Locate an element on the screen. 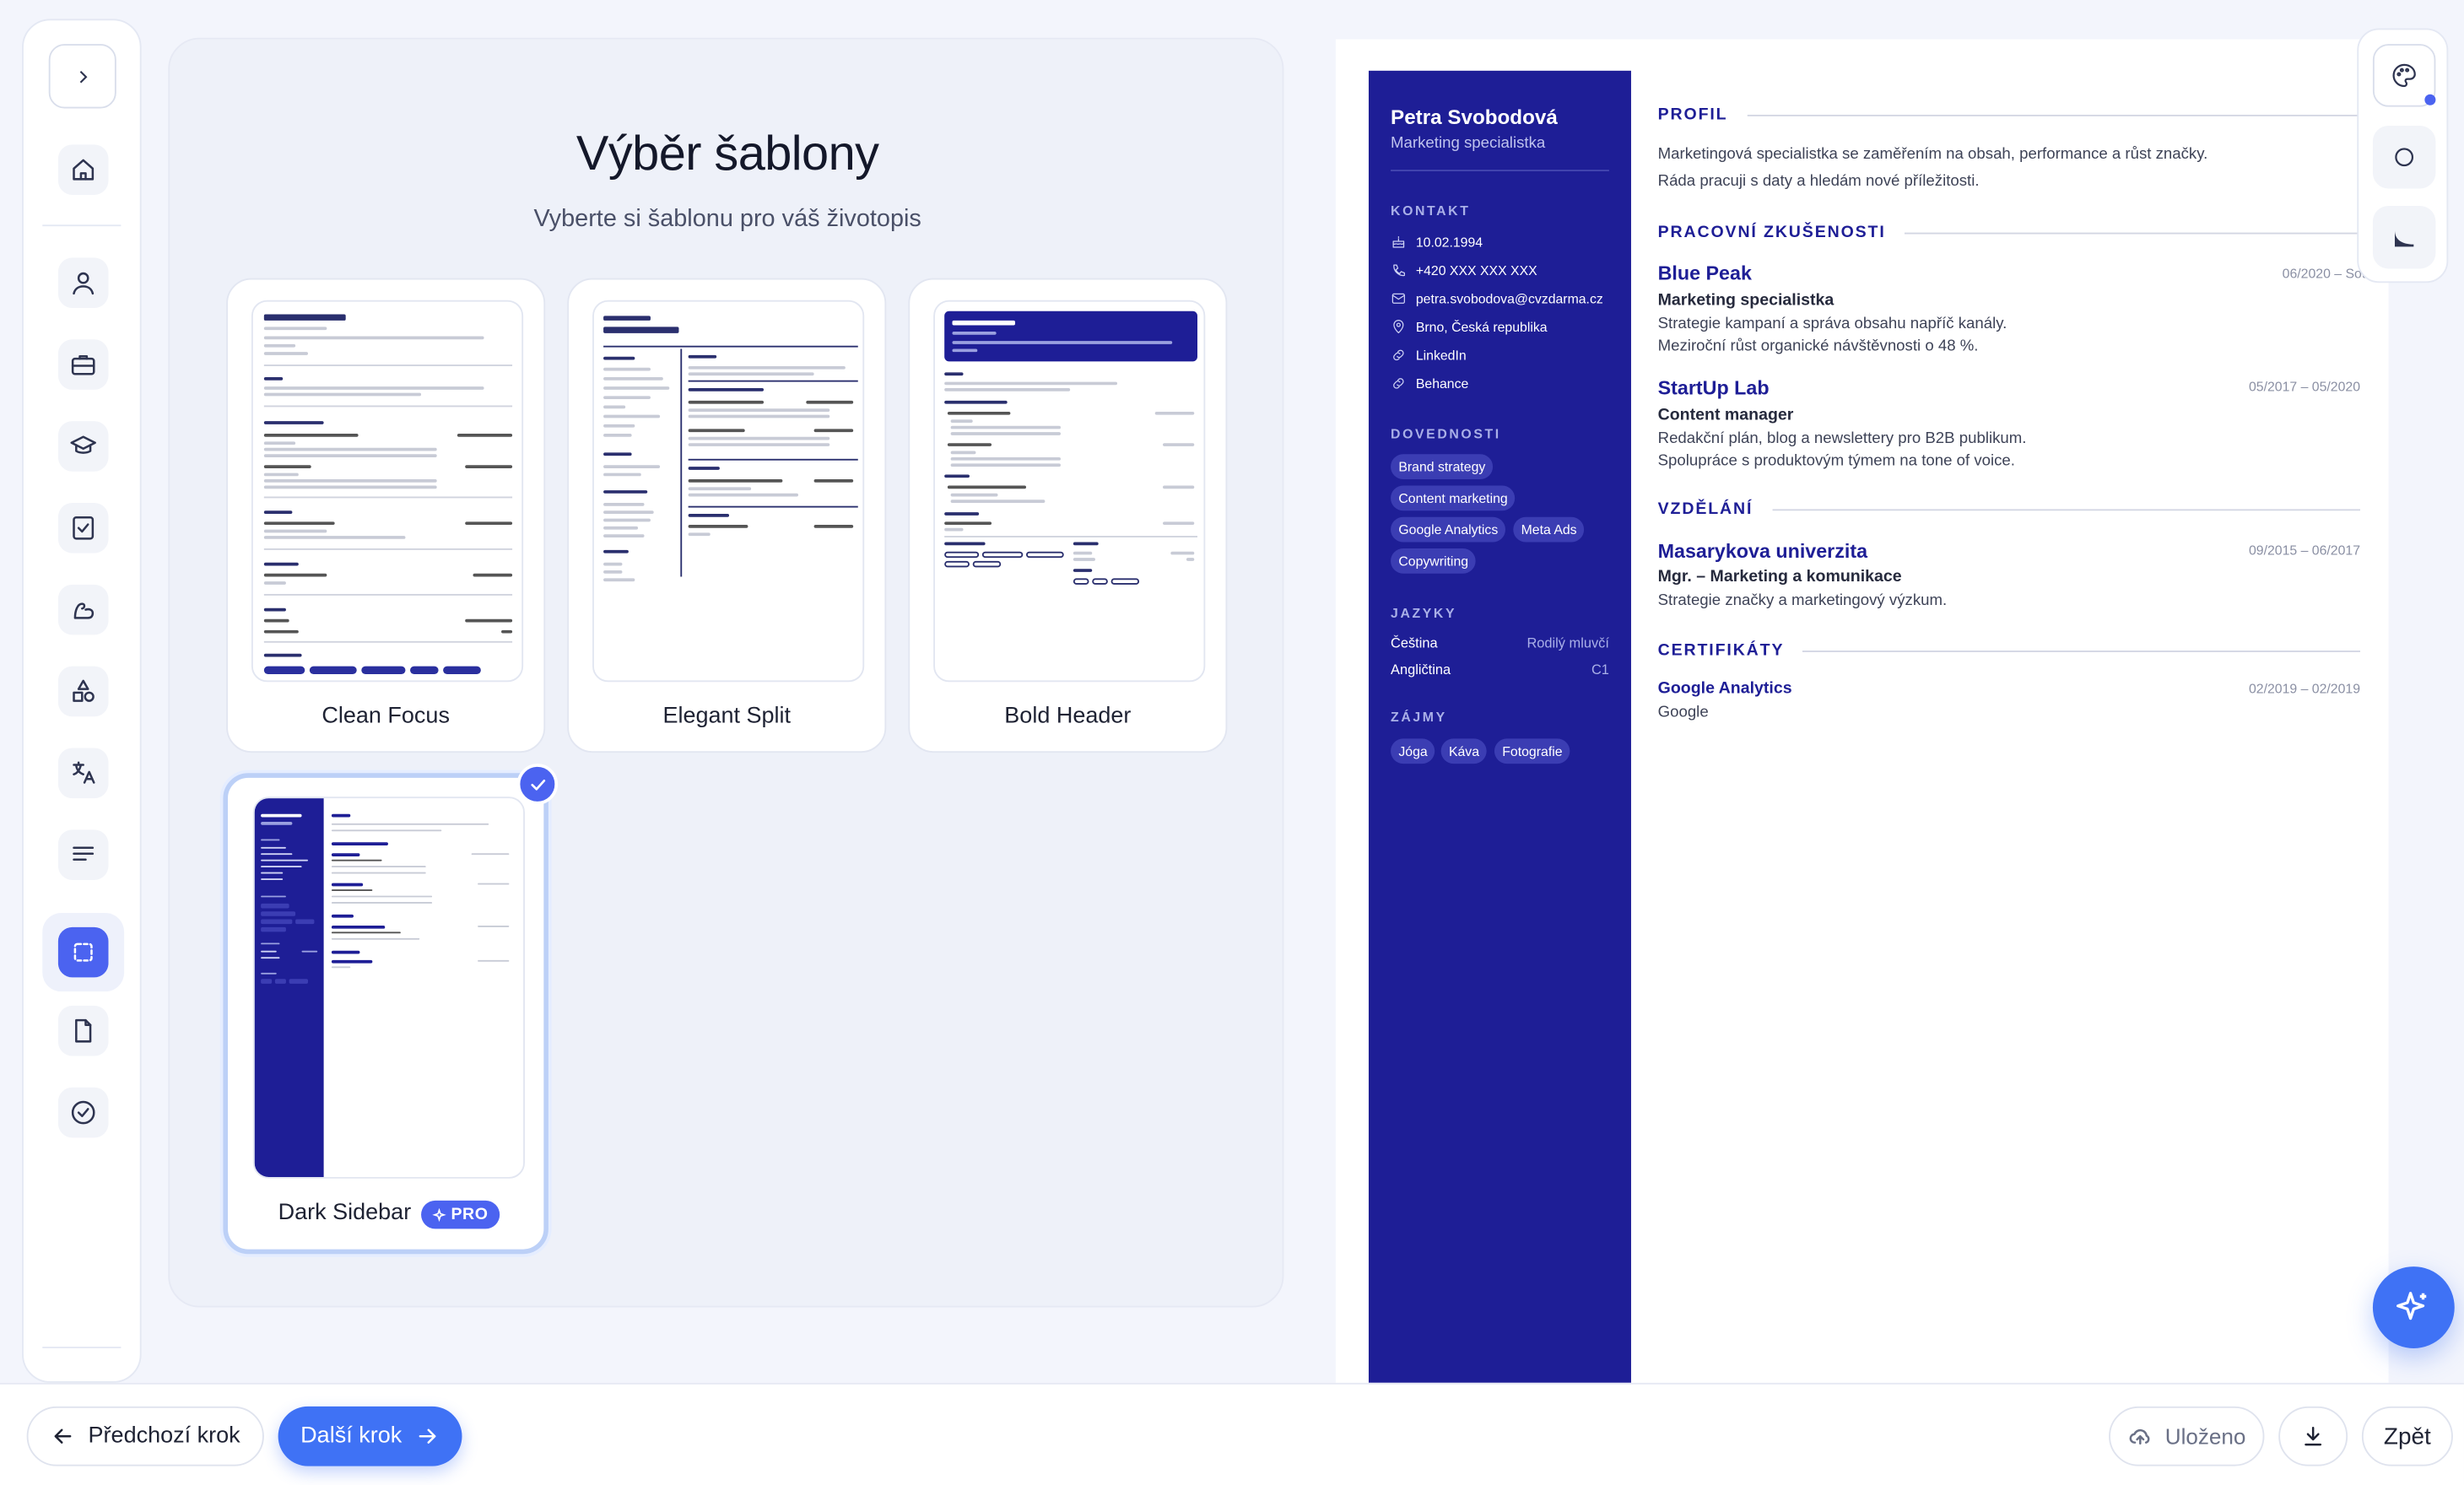  template-card-elegant-split: Elegant Split is located at coordinates (727, 515).